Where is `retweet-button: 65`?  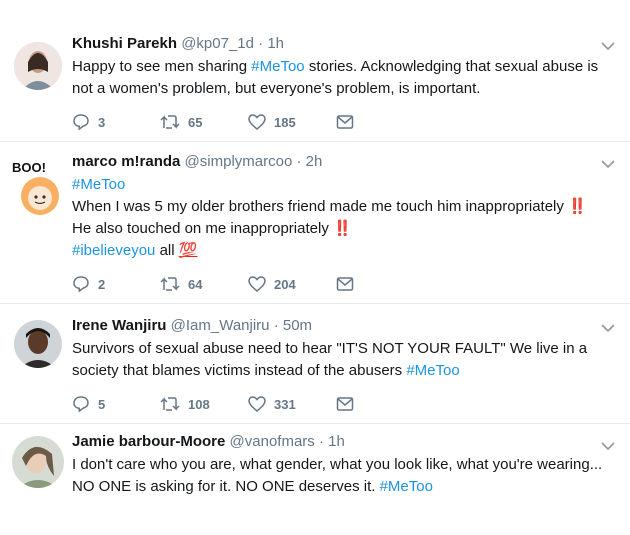
retweet-button: 65 is located at coordinates (204, 122).